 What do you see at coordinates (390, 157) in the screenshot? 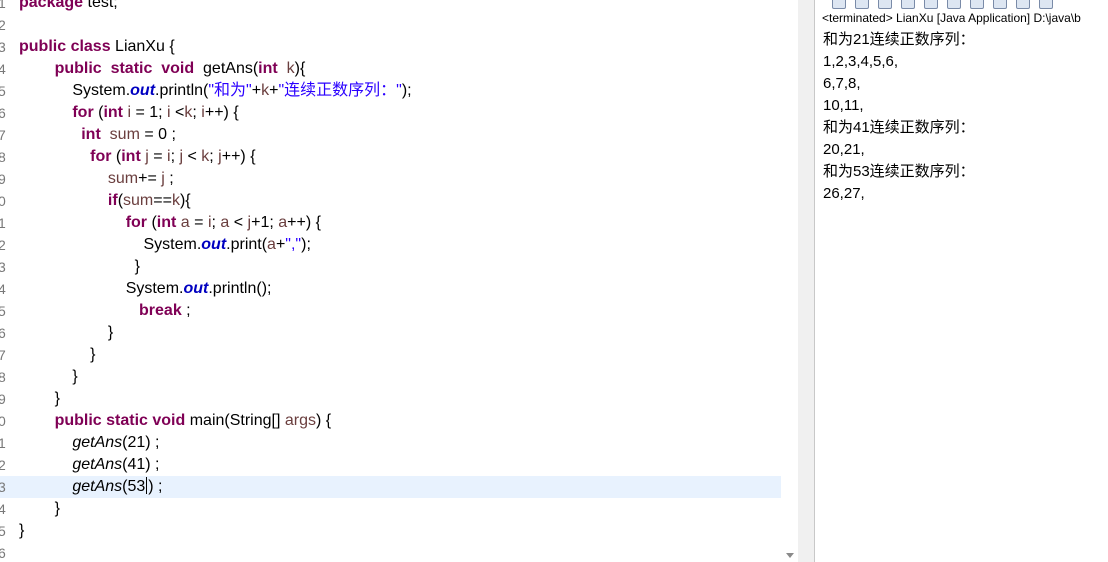
I see `code-line: 8 for (int j = i; j < k; j++) {` at bounding box center [390, 157].